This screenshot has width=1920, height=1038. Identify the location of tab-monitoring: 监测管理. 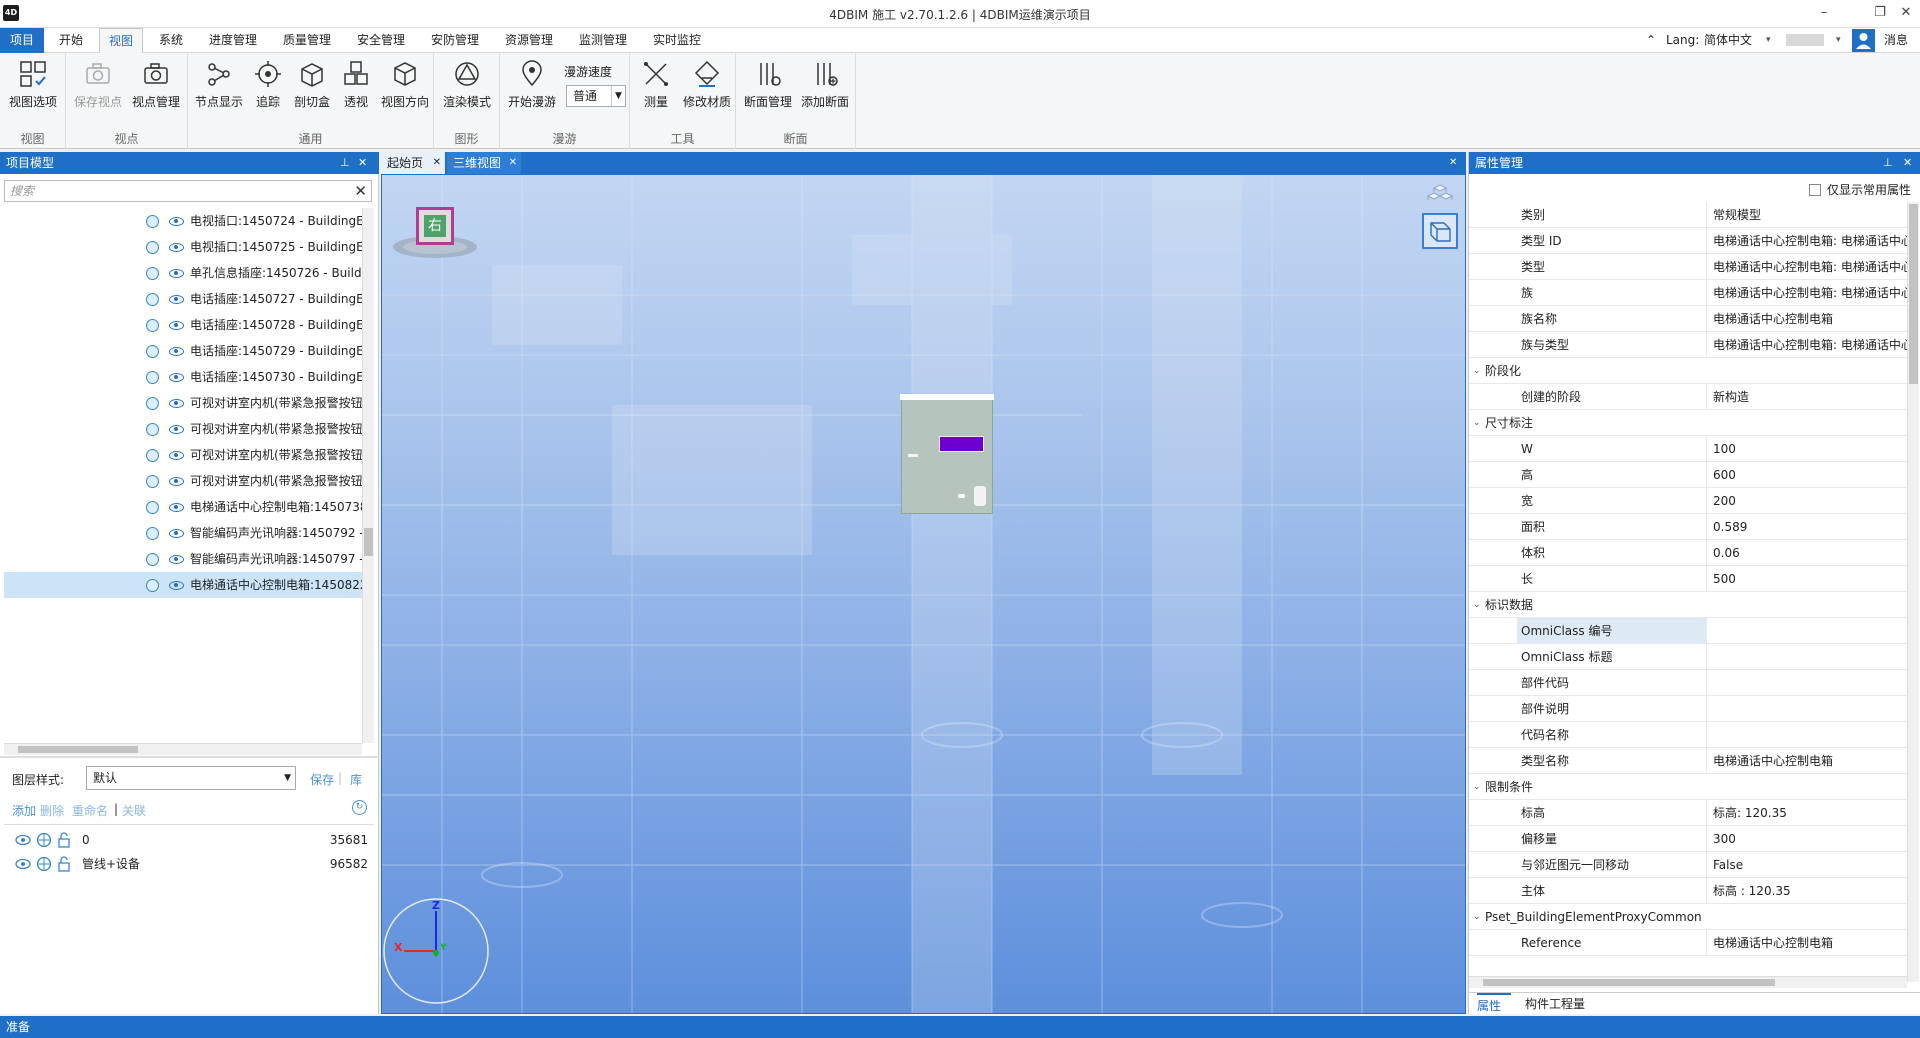
(603, 40).